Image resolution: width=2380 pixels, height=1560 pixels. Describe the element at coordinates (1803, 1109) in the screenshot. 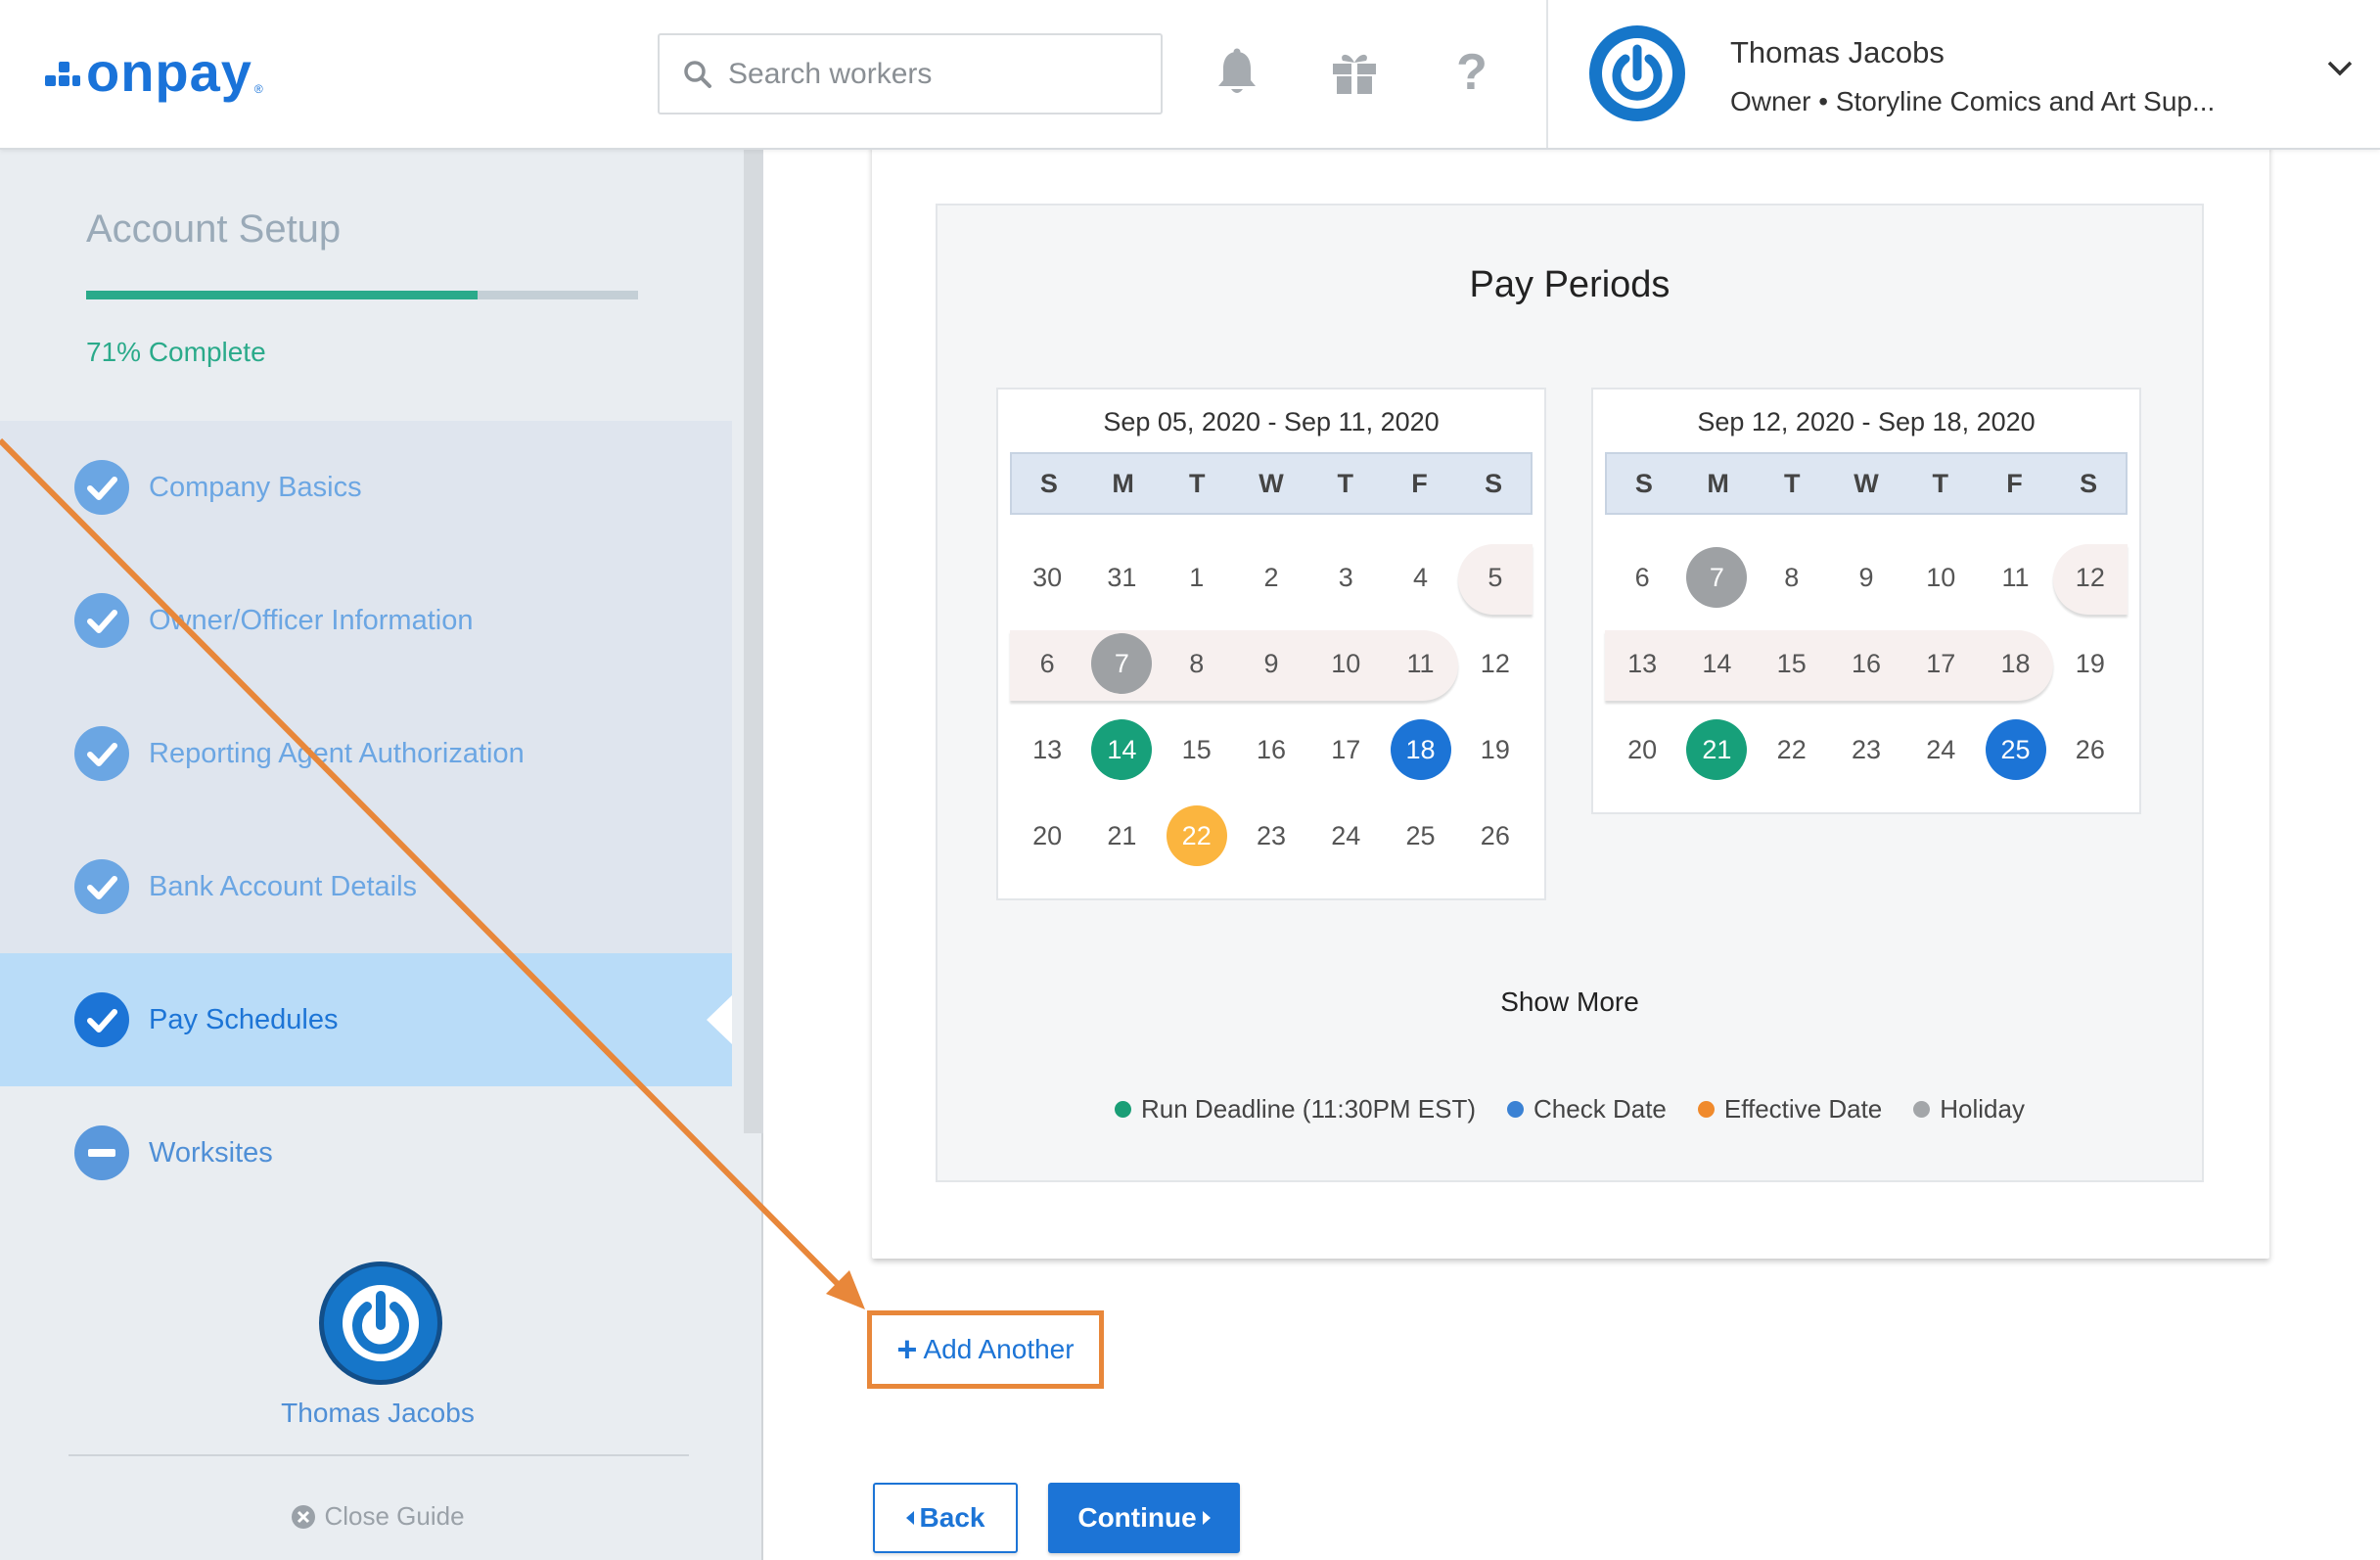

I see `legend-label: Effective Date` at that location.